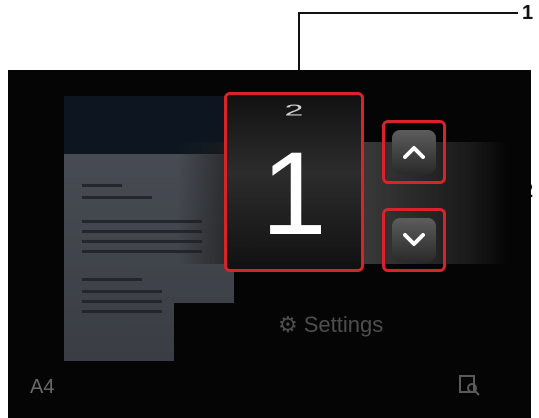 This screenshot has width=539, height=418. What do you see at coordinates (343, 324) in the screenshot?
I see `settings-label: Settings` at bounding box center [343, 324].